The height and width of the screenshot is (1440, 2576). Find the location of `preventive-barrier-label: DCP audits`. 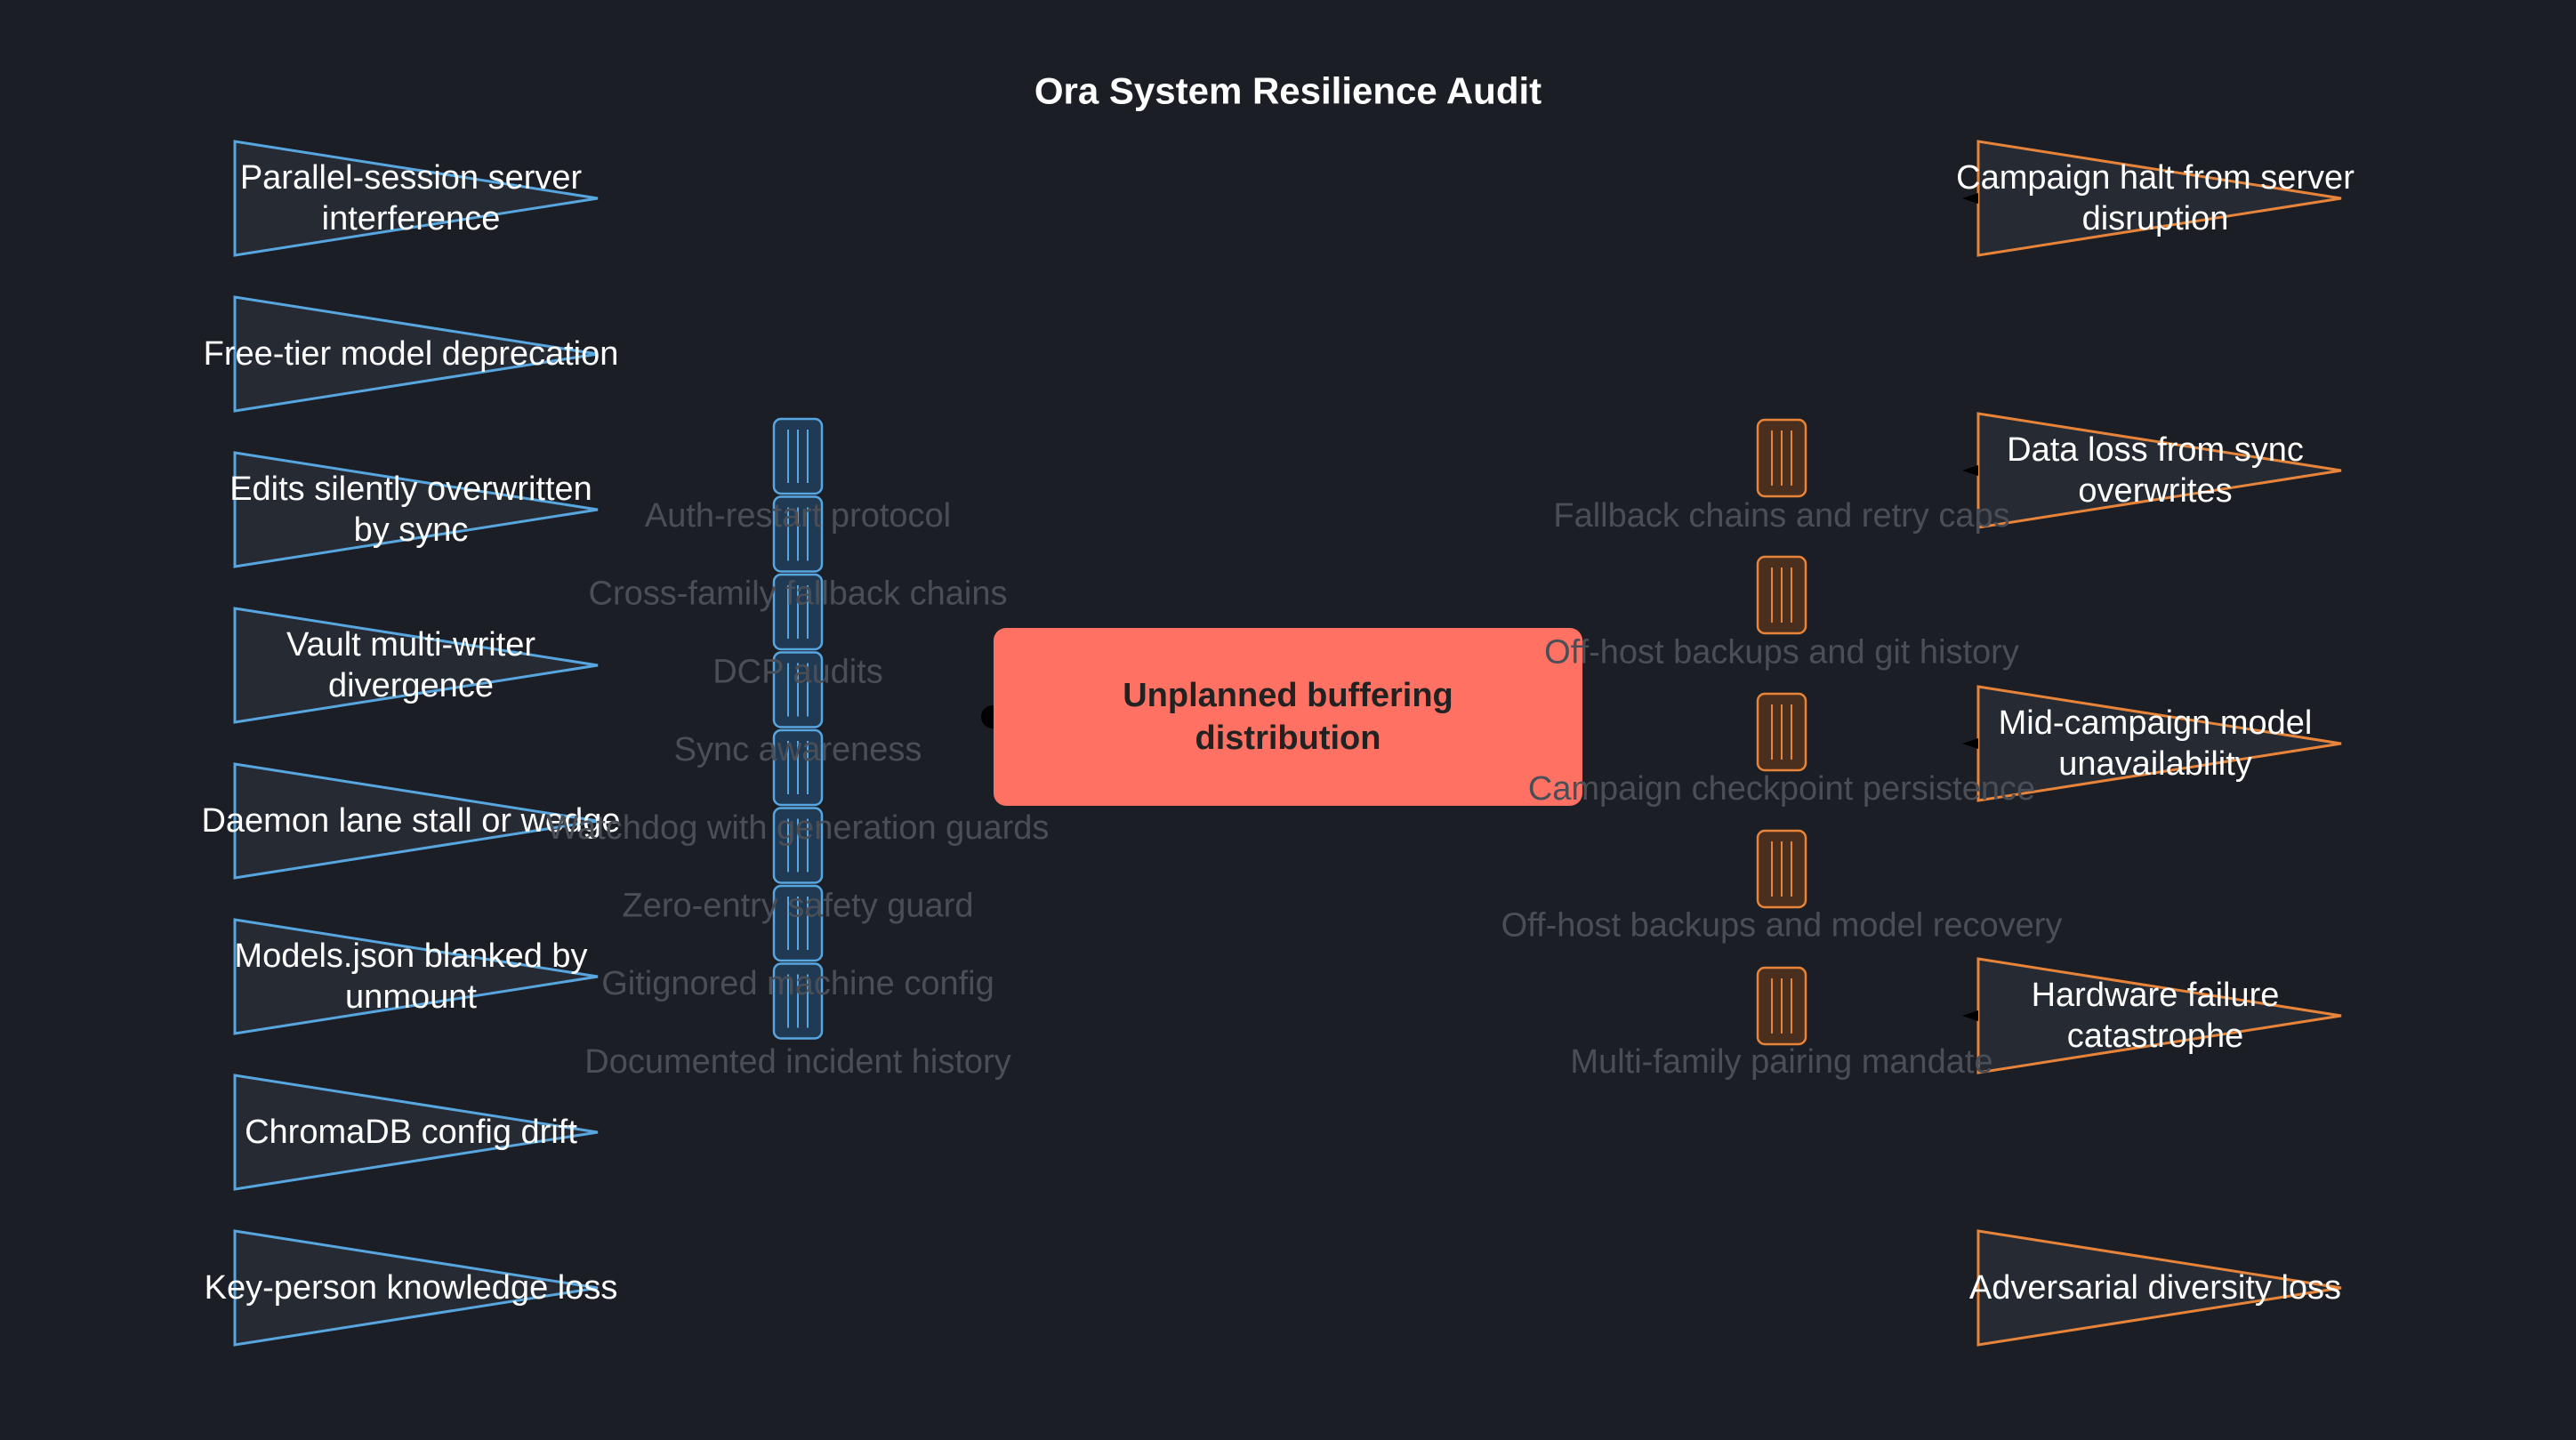

preventive-barrier-label: DCP audits is located at coordinates (797, 671).